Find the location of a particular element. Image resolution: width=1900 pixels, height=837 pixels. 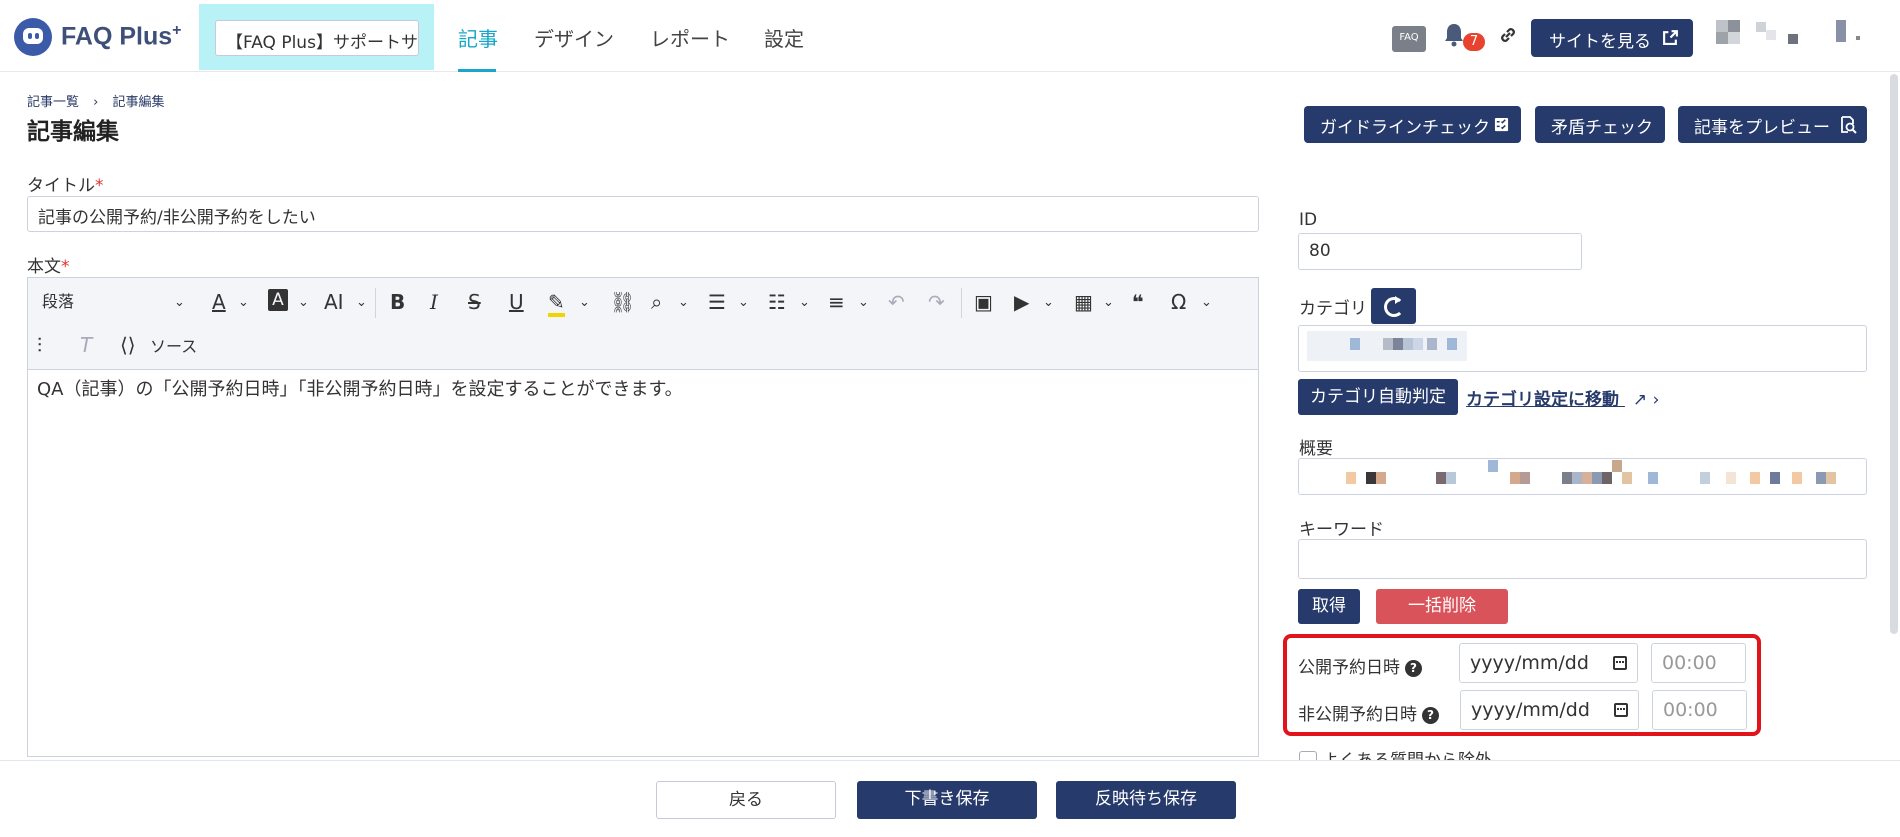

bulleted-list-icon: ☰ is located at coordinates (717, 302).